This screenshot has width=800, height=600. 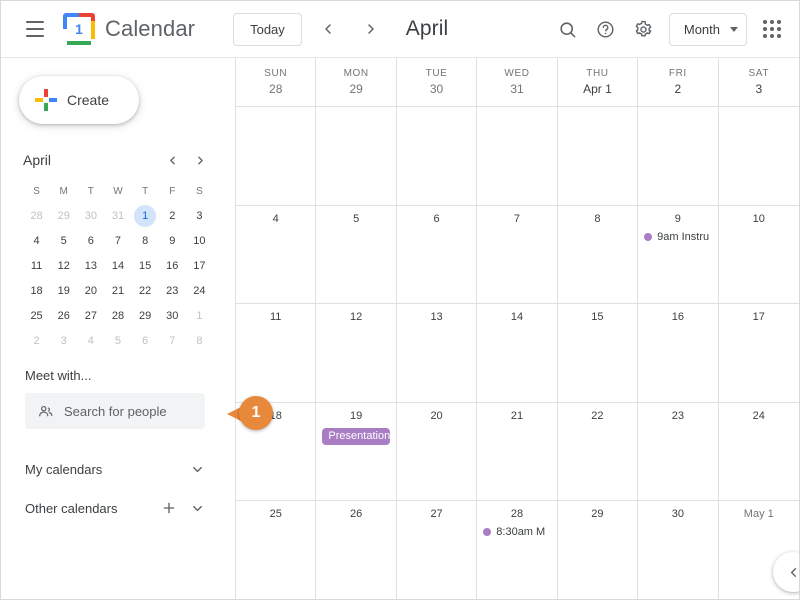 What do you see at coordinates (356, 353) in the screenshot?
I see `day-cell: 12` at bounding box center [356, 353].